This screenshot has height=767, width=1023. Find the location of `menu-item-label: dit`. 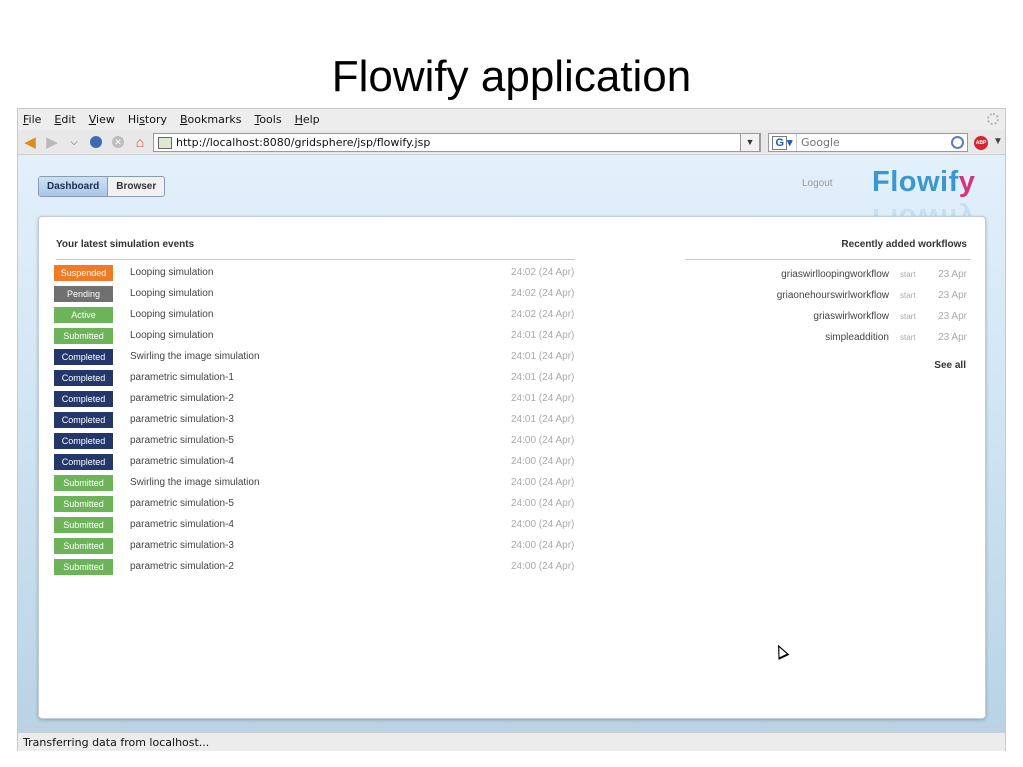

menu-item-label: dit is located at coordinates (68, 119).